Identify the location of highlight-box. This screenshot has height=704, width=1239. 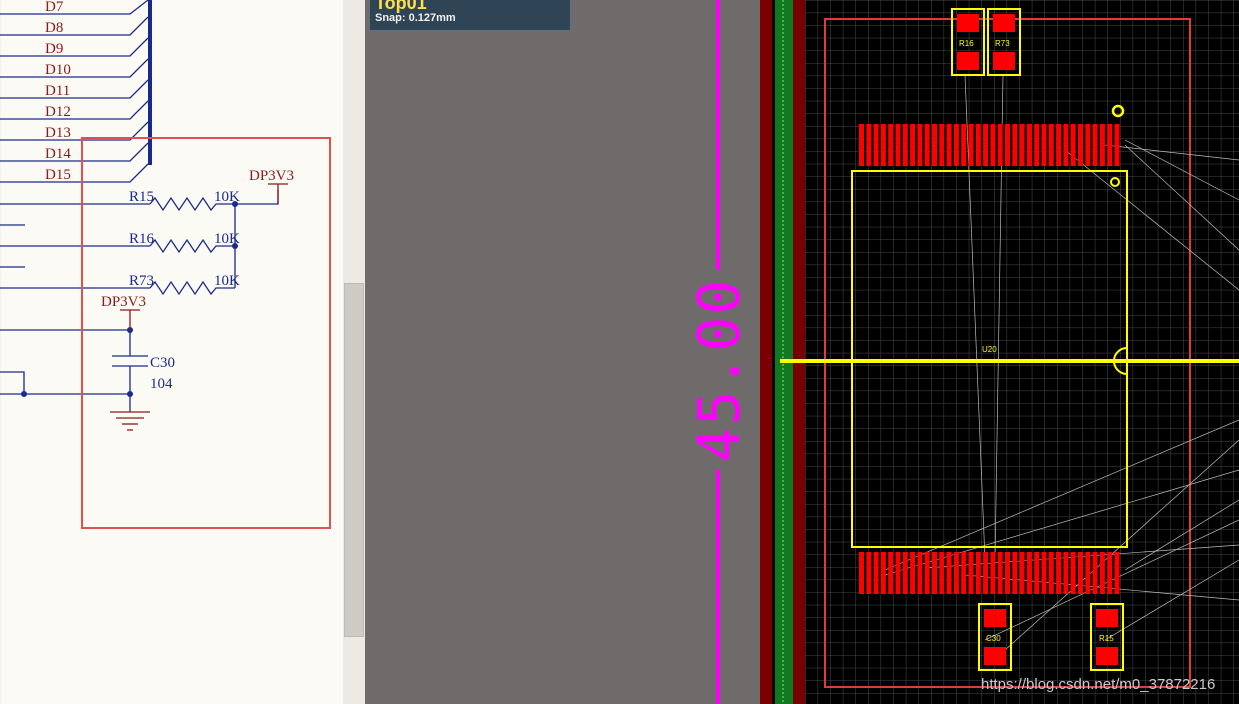
(206, 333).